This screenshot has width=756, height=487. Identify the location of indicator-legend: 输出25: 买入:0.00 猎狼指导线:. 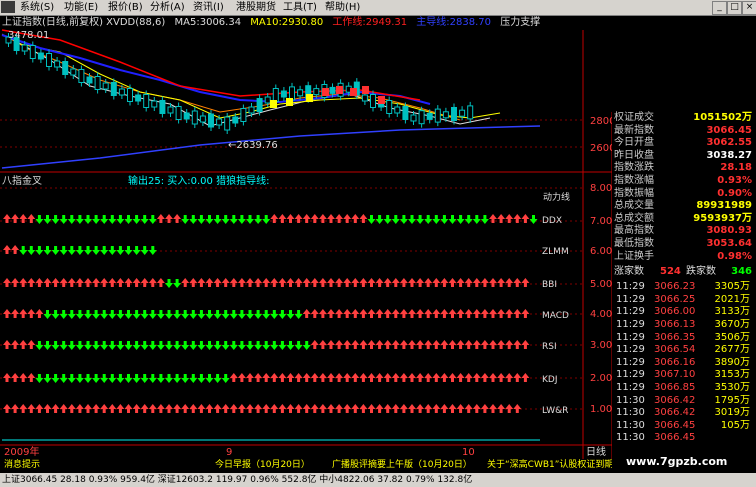
(199, 181).